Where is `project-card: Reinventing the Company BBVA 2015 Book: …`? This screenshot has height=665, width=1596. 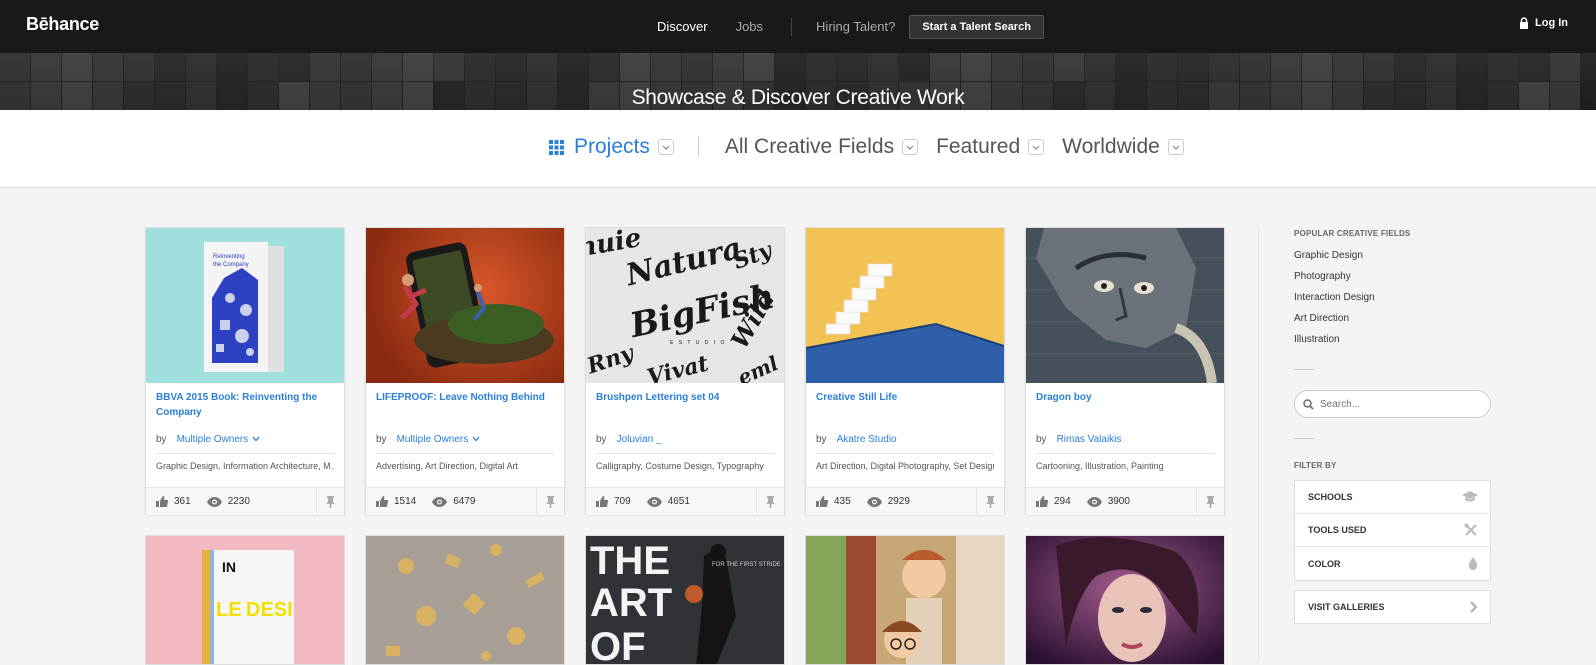 project-card: Reinventing the Company BBVA 2015 Book: … is located at coordinates (245, 371).